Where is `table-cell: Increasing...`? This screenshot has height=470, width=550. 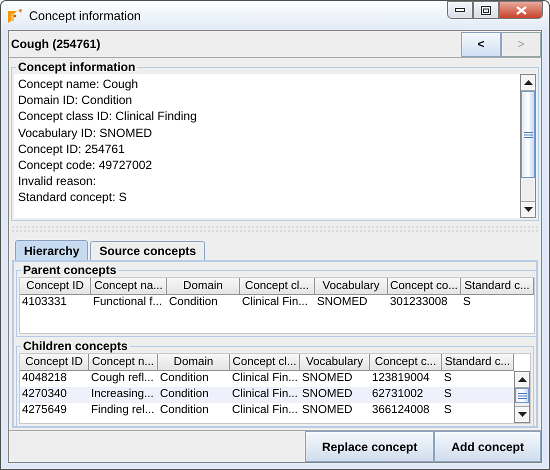
table-cell: Increasing... is located at coordinates (123, 395).